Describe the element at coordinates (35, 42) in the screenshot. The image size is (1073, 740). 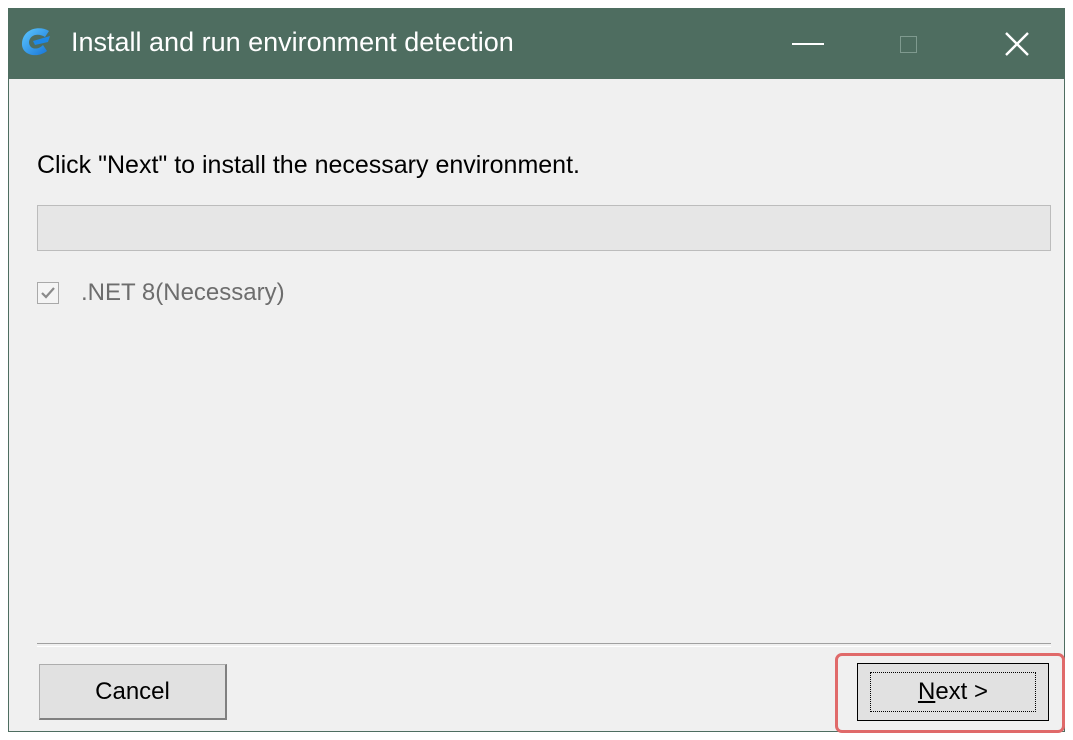
I see `app-logo-icon` at that location.